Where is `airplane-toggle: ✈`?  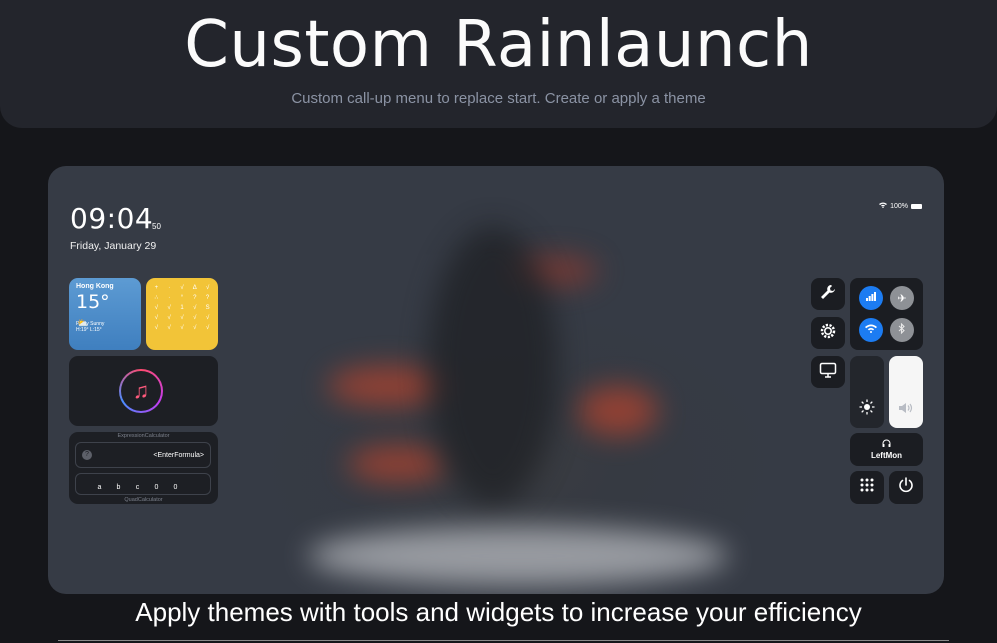
airplane-toggle: ✈ is located at coordinates (902, 298).